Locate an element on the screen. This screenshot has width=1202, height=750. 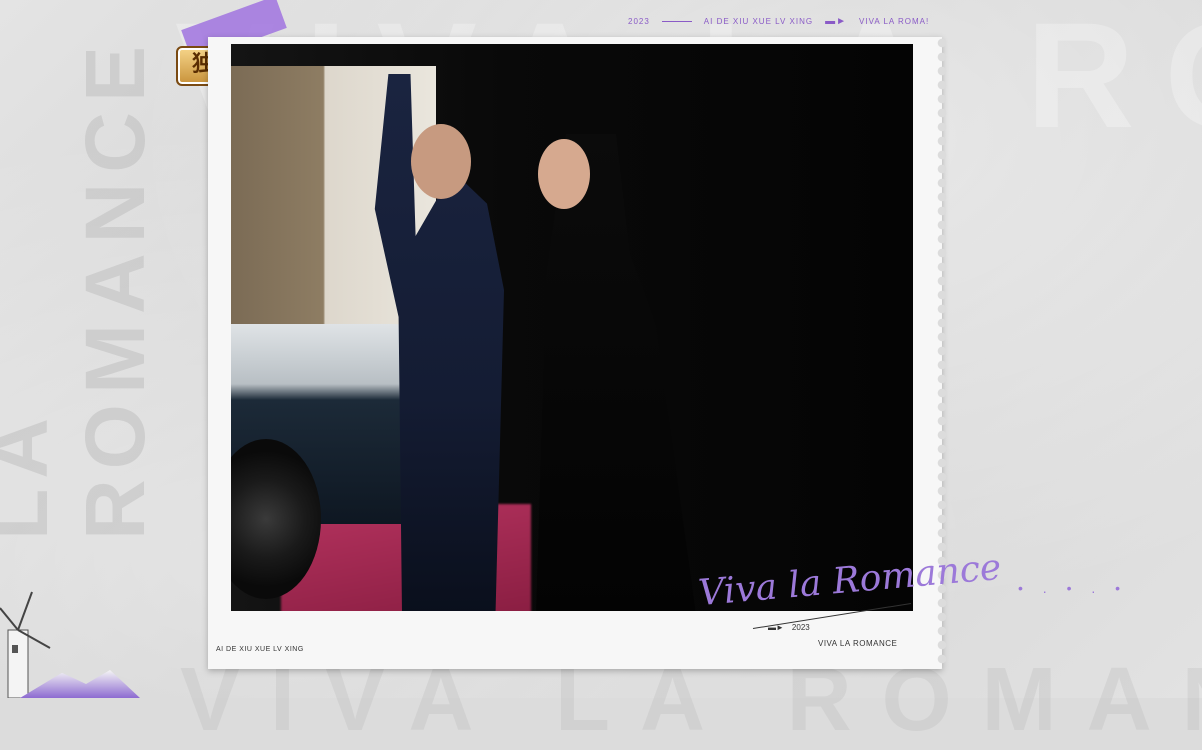
woman-head is located at coordinates (564, 174).